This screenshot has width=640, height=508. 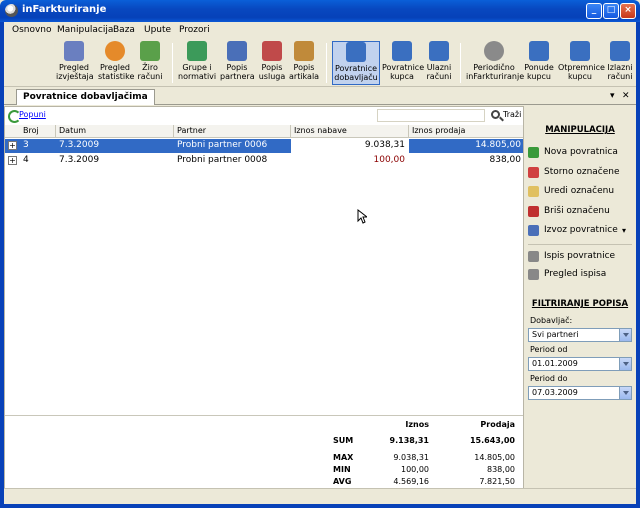 What do you see at coordinates (31, 130) in the screenshot?
I see `column-broj: Broj` at bounding box center [31, 130].